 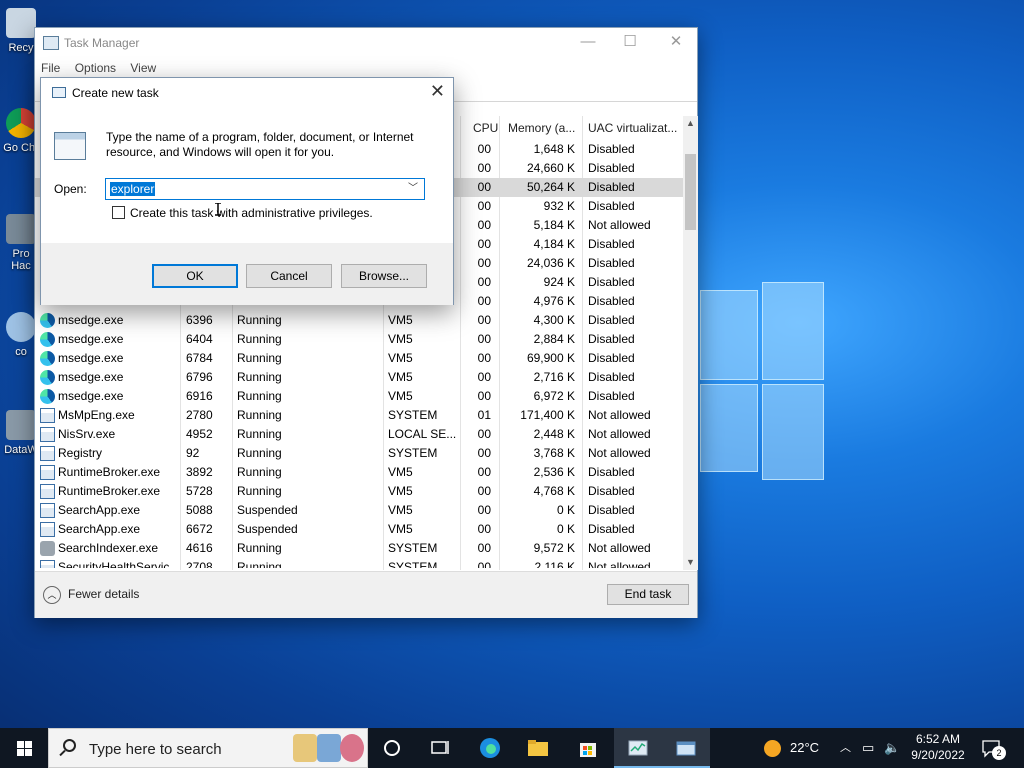 I want to click on notifications-button: 2, so click(x=995, y=748).